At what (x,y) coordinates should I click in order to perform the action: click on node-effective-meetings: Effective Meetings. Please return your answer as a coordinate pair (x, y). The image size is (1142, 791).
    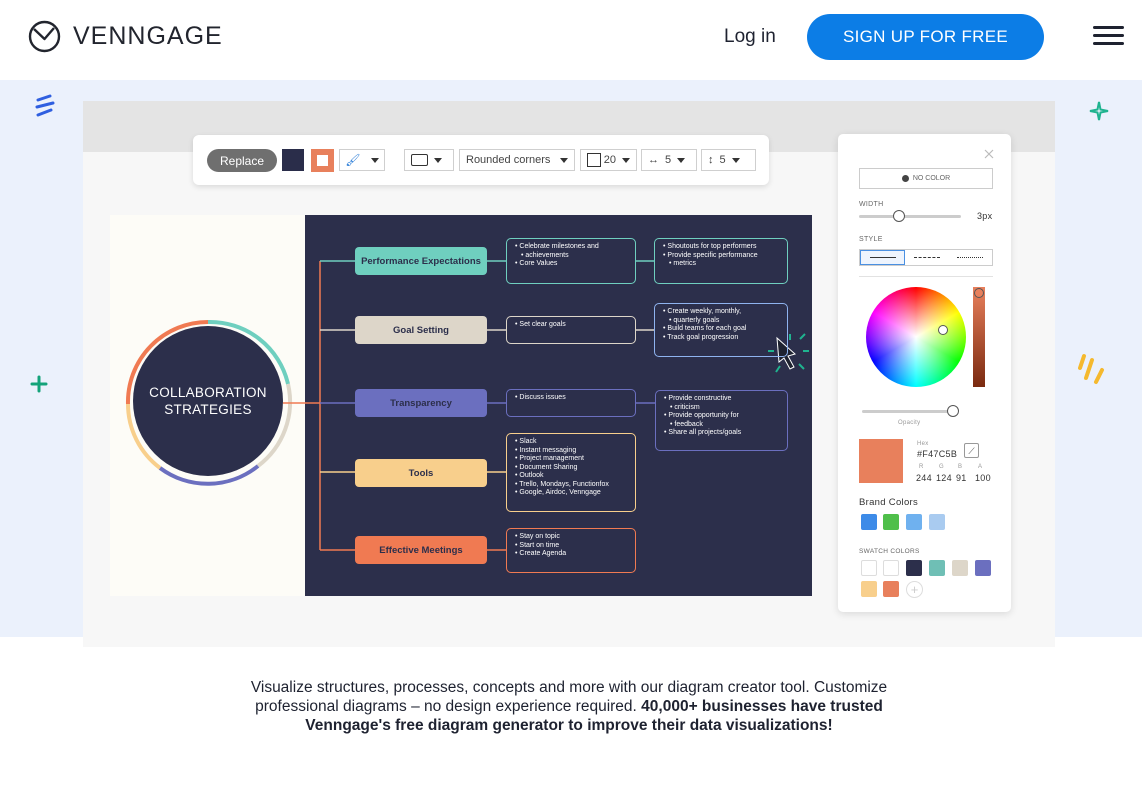
    Looking at the image, I should click on (421, 550).